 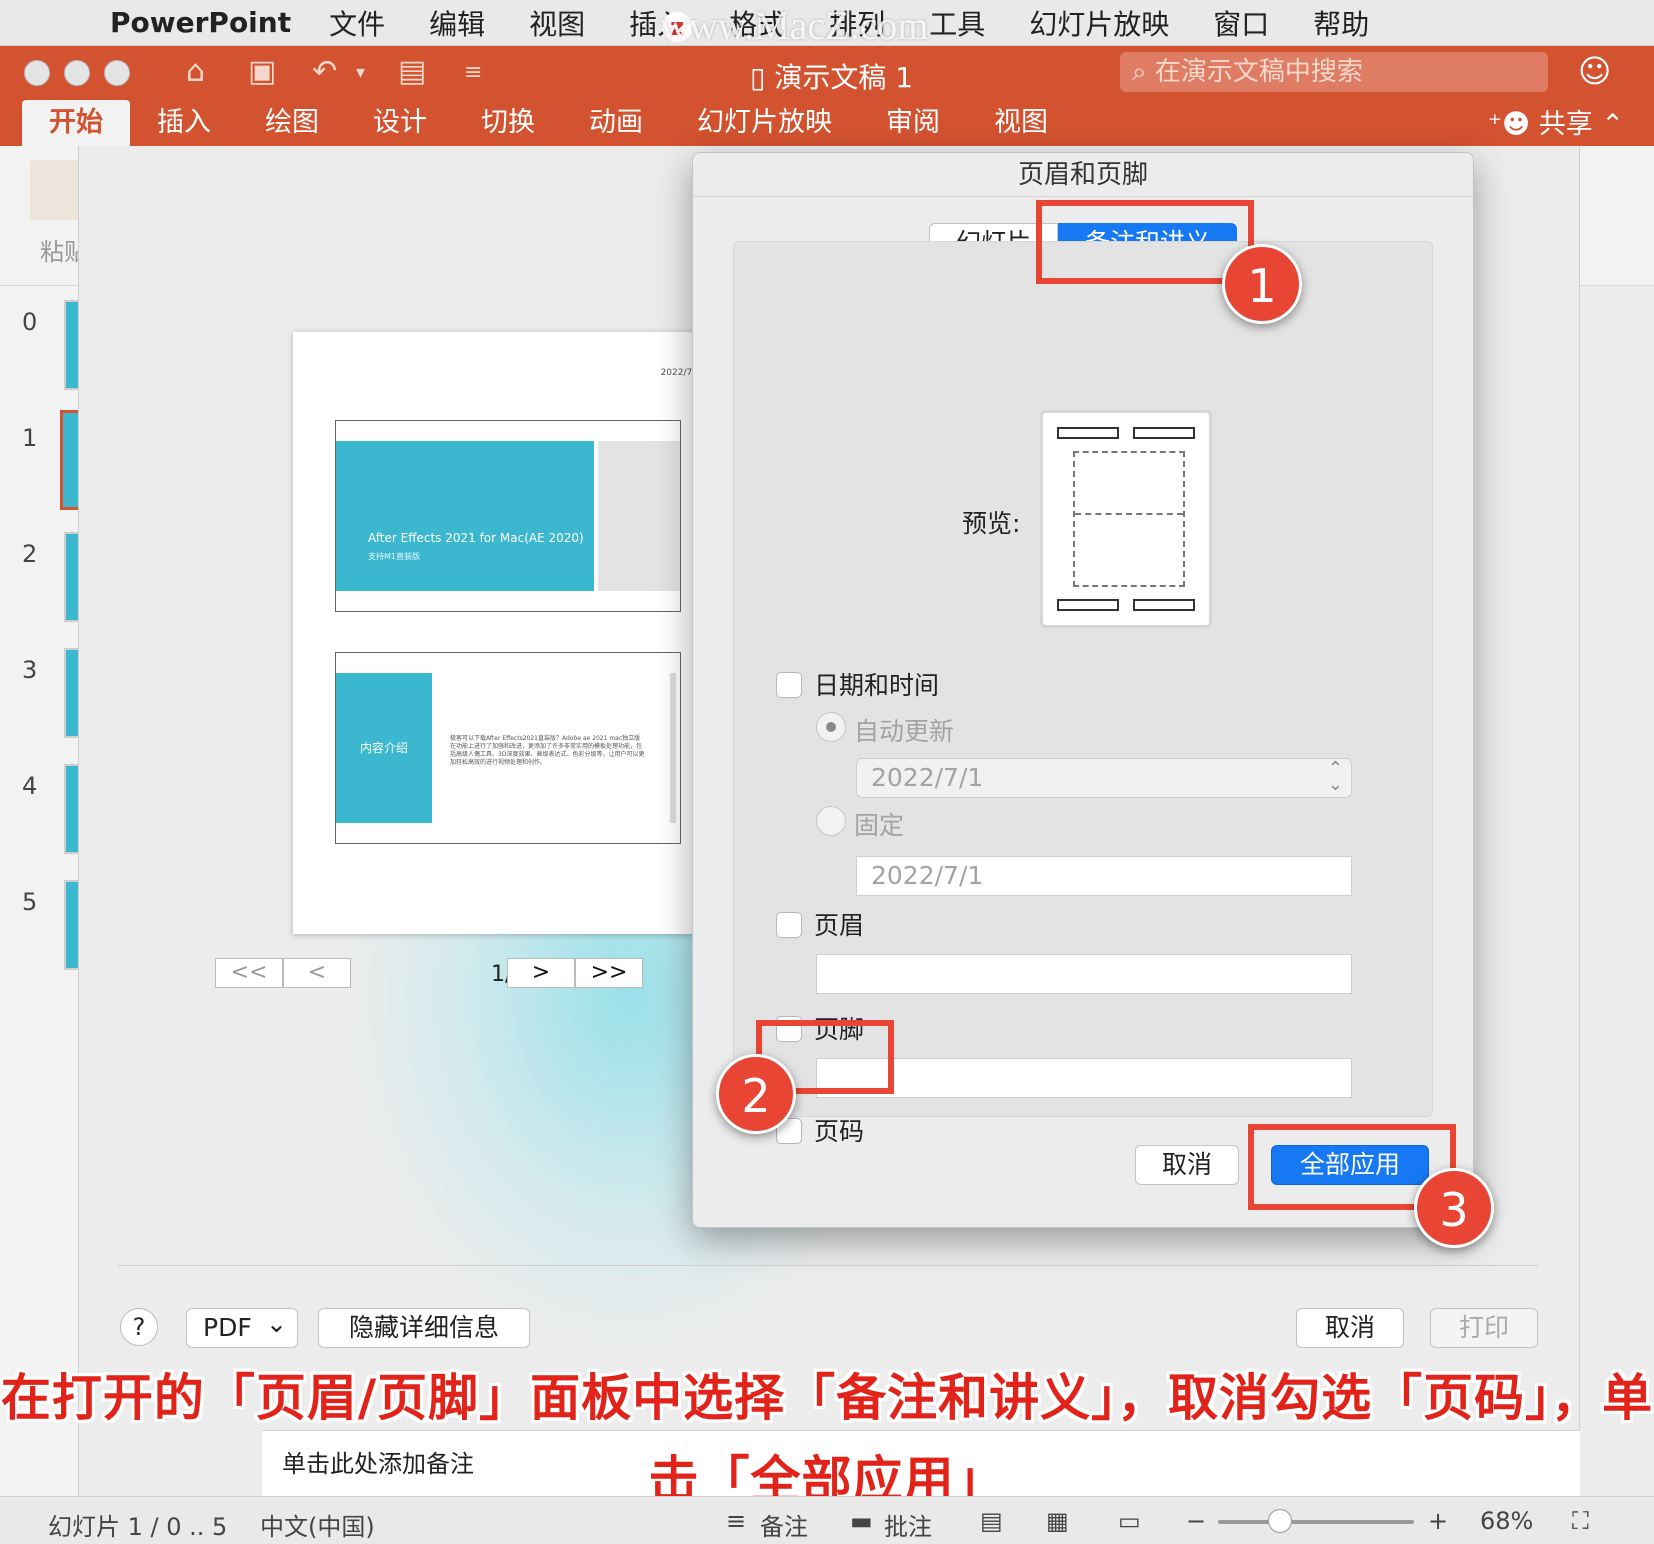 What do you see at coordinates (457, 23) in the screenshot?
I see `menu-edit: 编辑` at bounding box center [457, 23].